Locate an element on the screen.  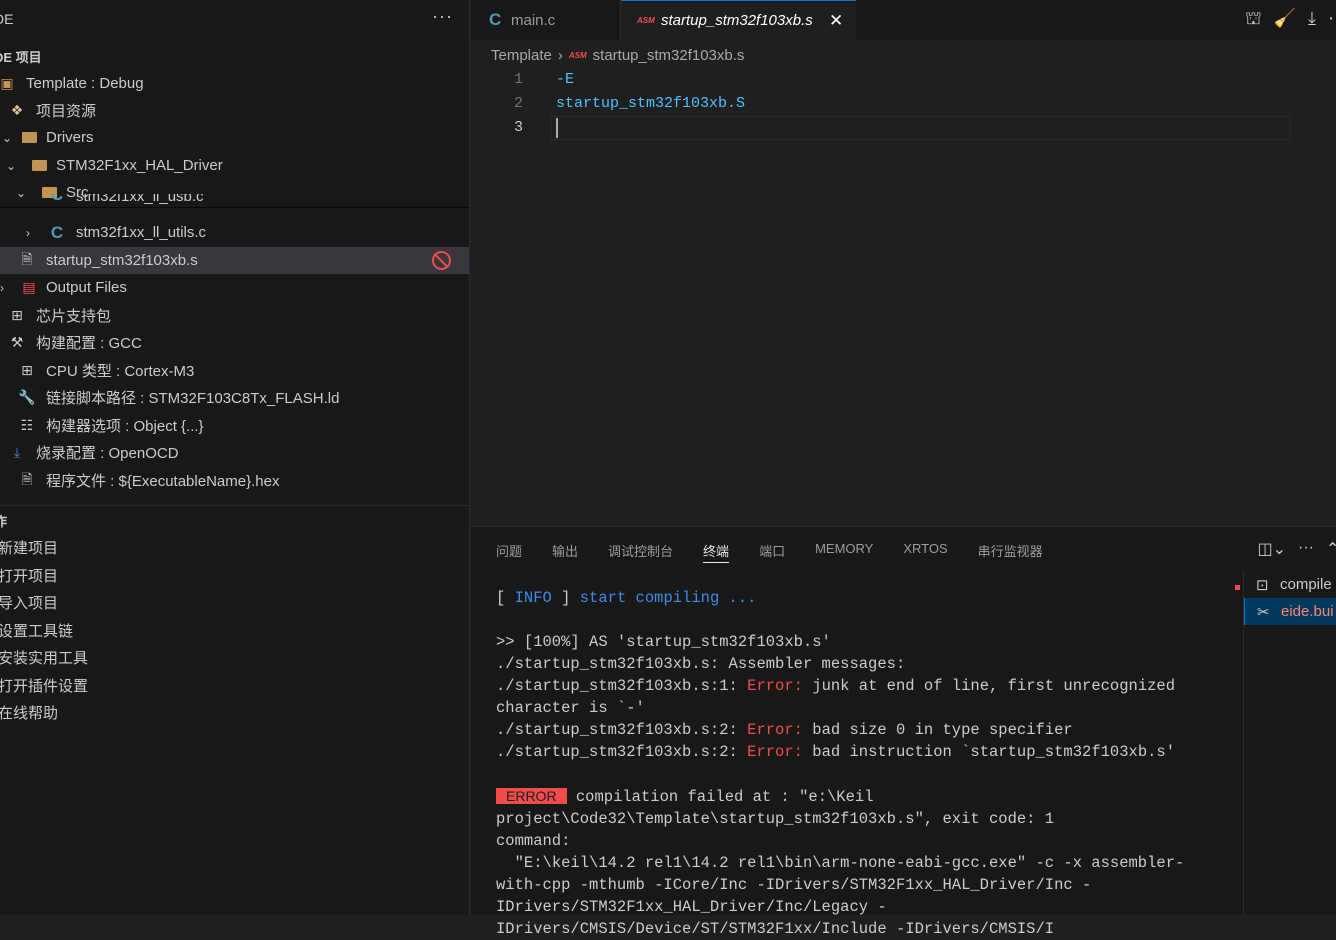
code-line-current: 3 is located at coordinates (903, 128).